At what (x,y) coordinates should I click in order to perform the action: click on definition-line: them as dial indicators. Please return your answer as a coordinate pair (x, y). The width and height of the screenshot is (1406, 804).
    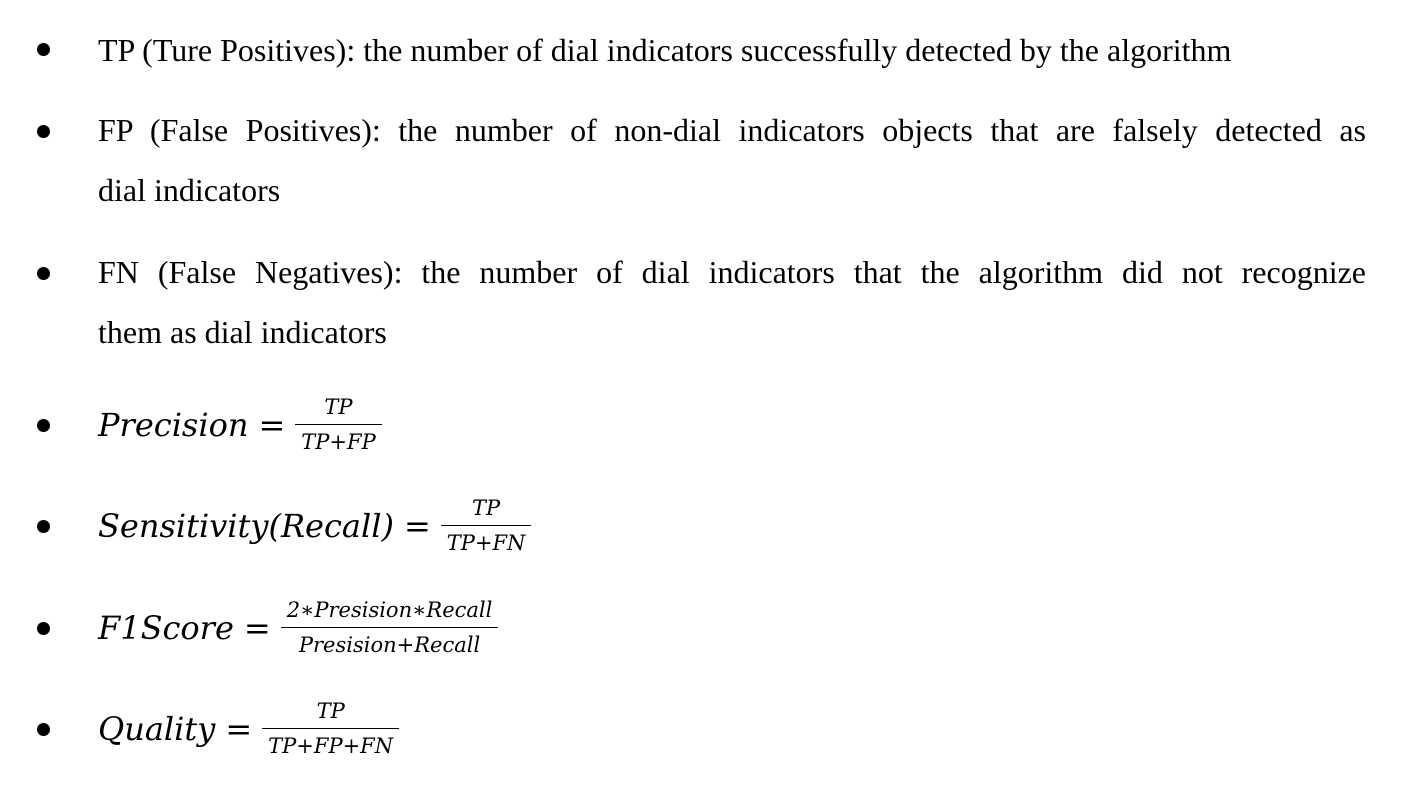
    Looking at the image, I should click on (242, 332).